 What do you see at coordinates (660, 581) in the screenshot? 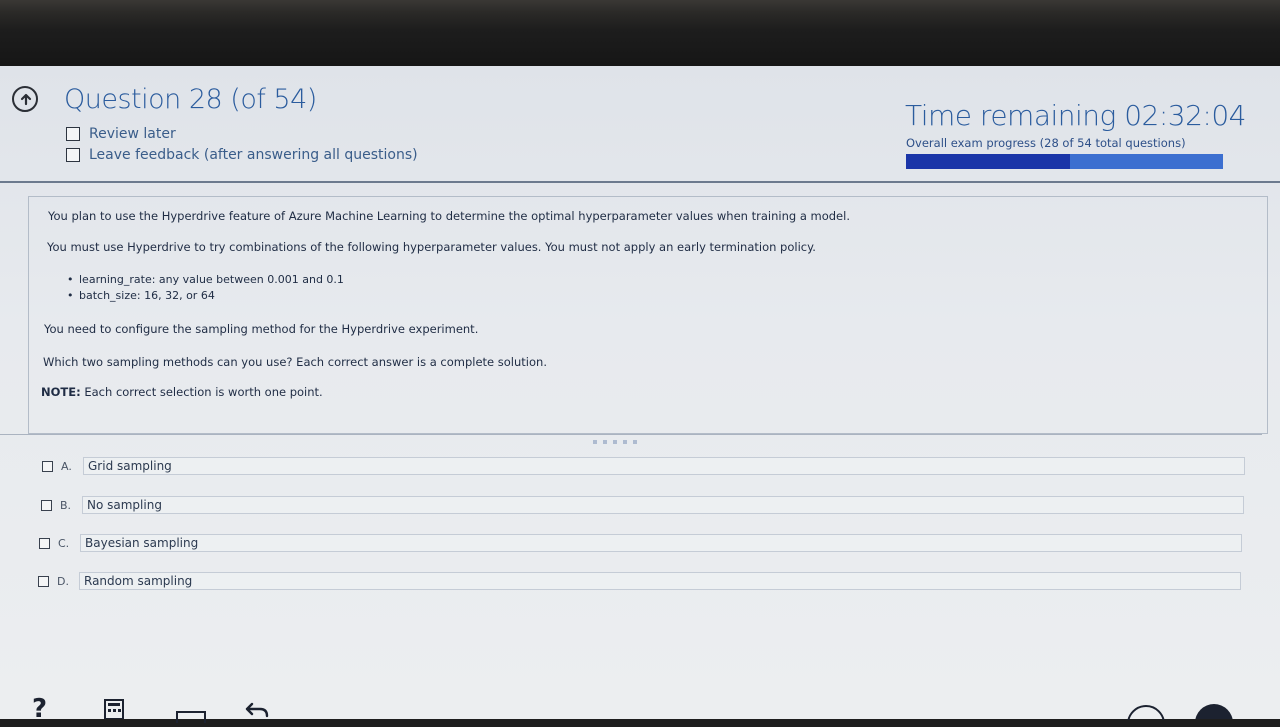
I see `option-text: Random sampling` at bounding box center [660, 581].